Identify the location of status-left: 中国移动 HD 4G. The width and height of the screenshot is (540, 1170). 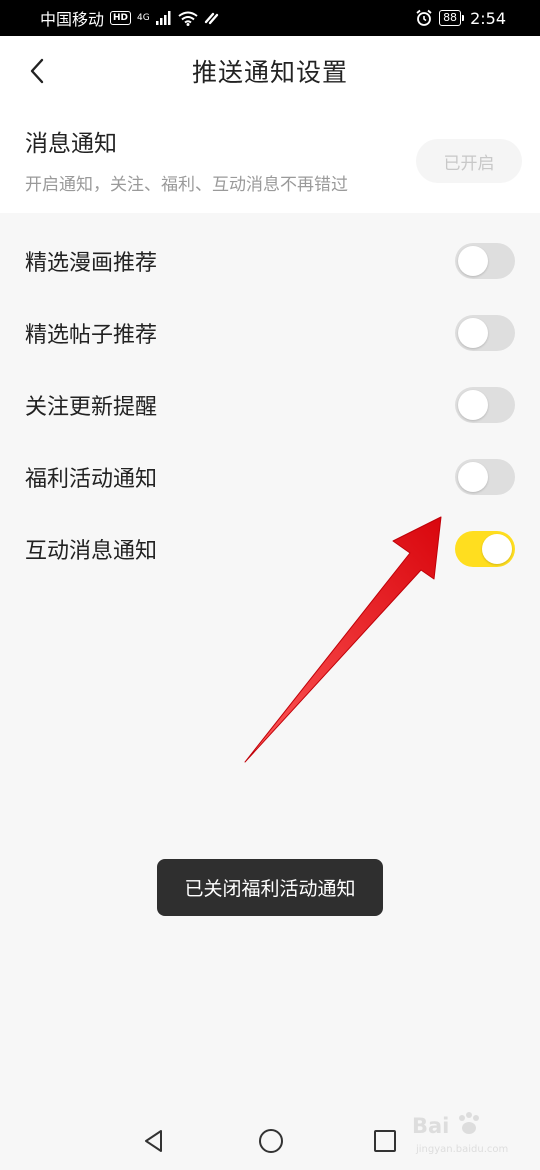
(130, 18).